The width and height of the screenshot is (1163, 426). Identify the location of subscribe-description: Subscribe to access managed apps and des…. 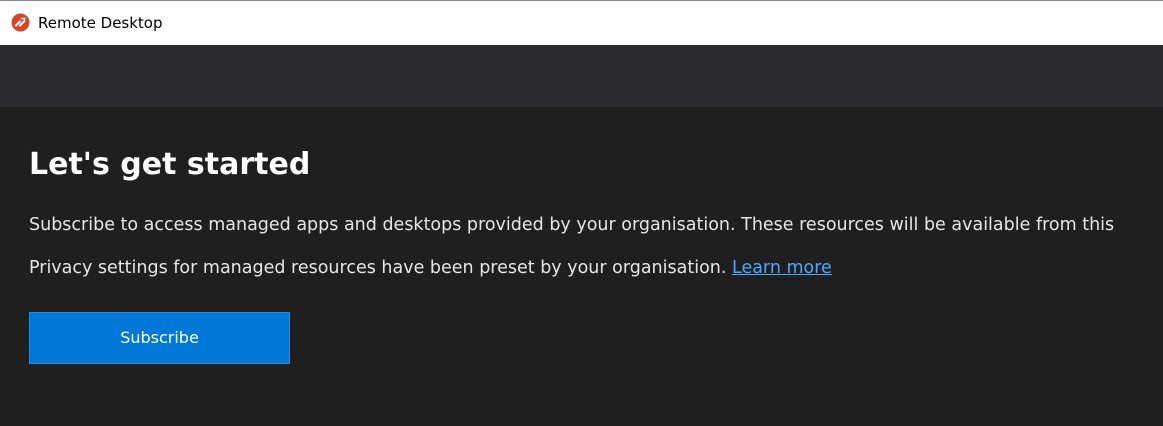
(571, 225).